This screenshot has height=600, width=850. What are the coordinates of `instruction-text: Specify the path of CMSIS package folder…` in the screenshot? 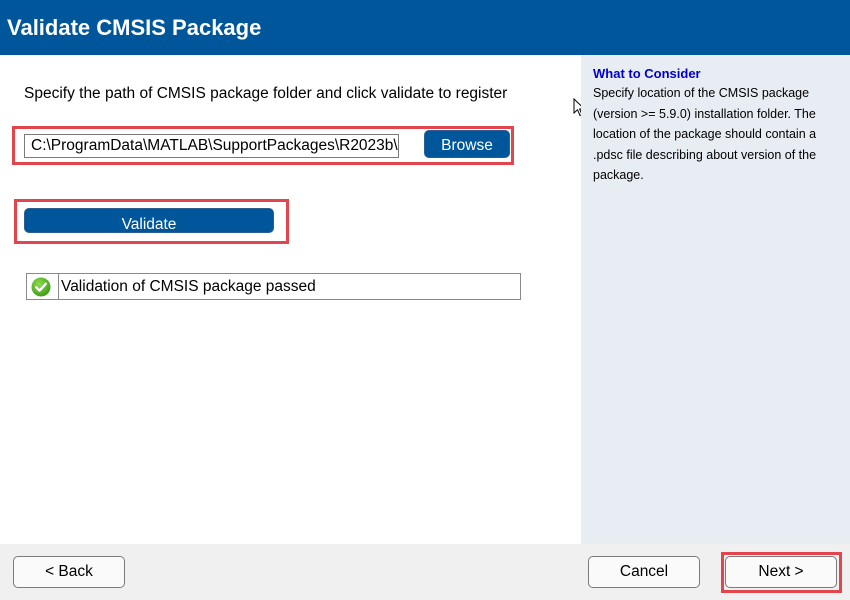 It's located at (266, 93).